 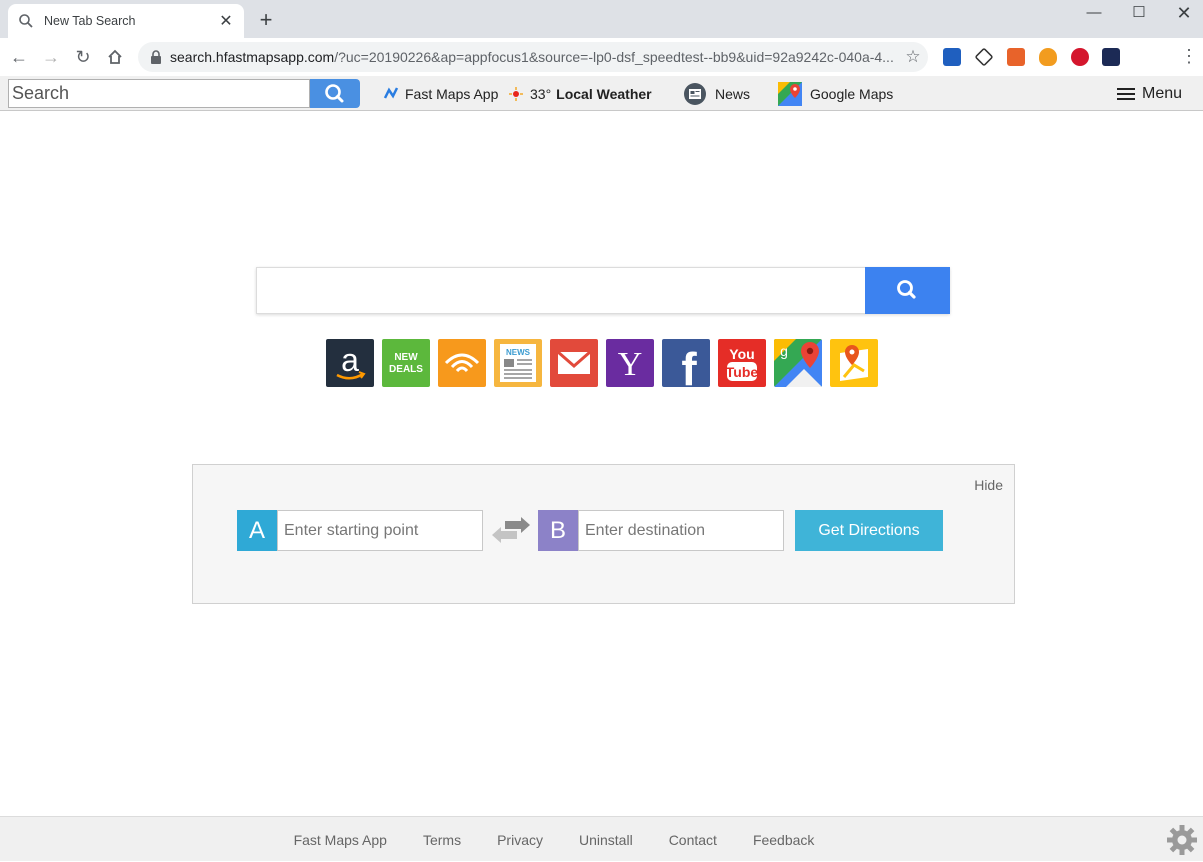 I want to click on toolbar-search-input: Search, so click(x=159, y=93).